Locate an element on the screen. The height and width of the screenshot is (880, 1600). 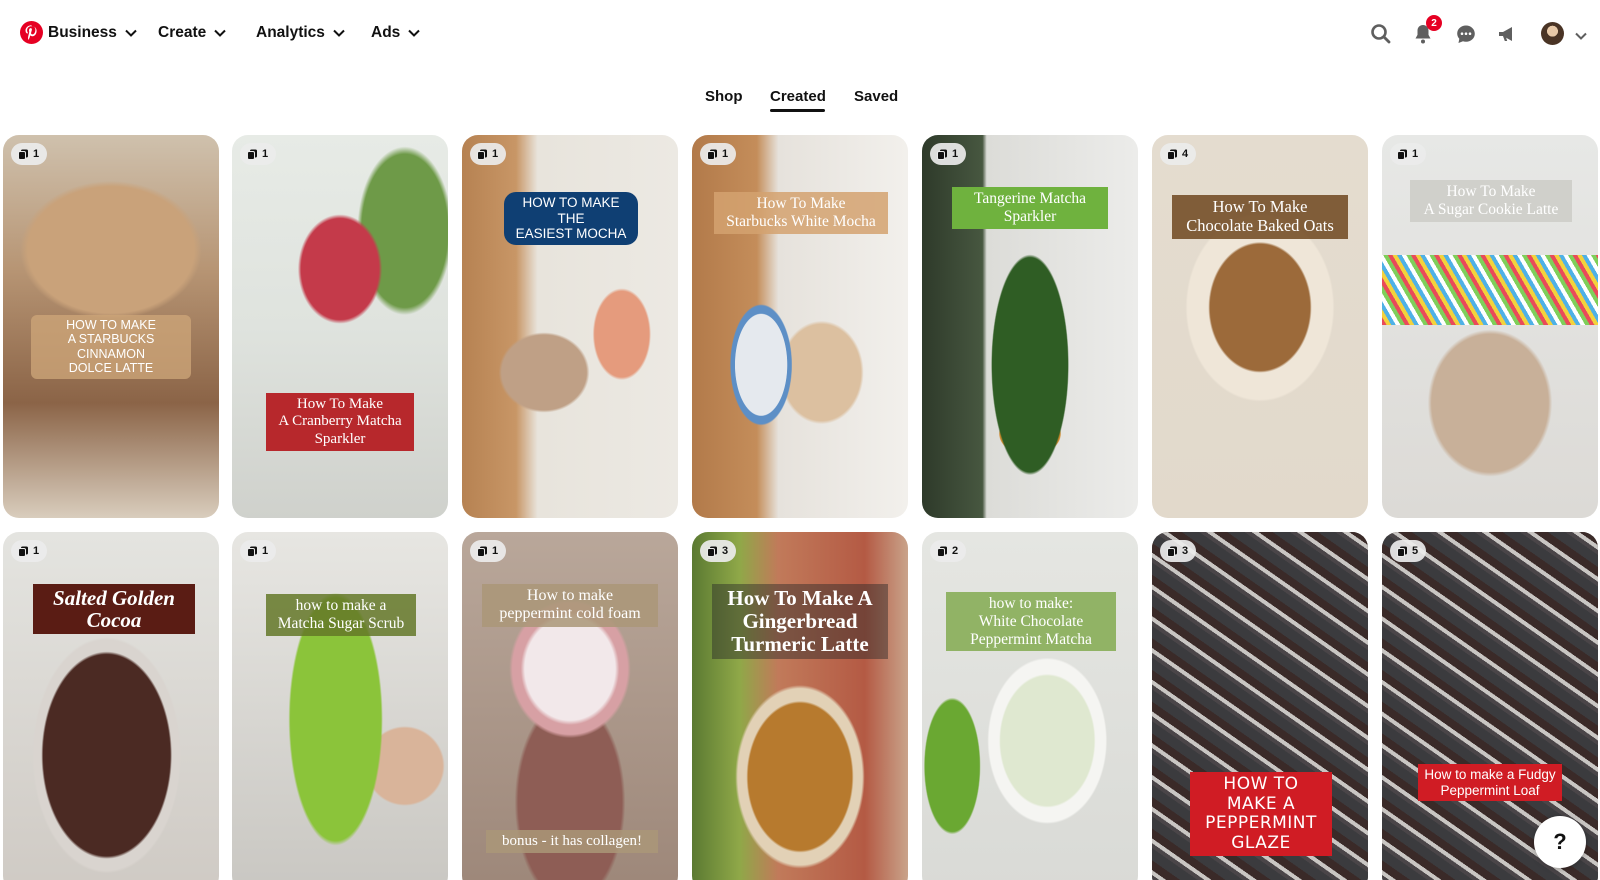
pin-card: 1 Salted Golden Cocoa is located at coordinates (111, 706).